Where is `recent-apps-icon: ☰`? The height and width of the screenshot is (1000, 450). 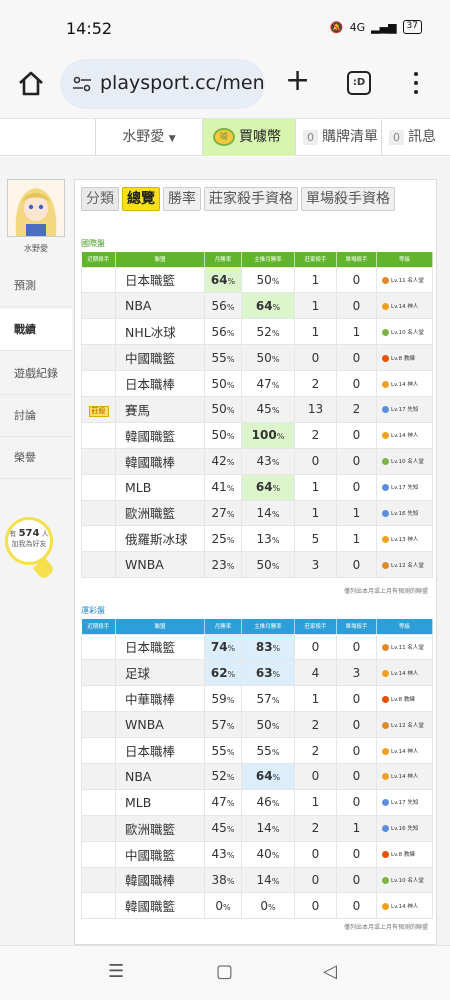 recent-apps-icon: ☰ is located at coordinates (116, 971).